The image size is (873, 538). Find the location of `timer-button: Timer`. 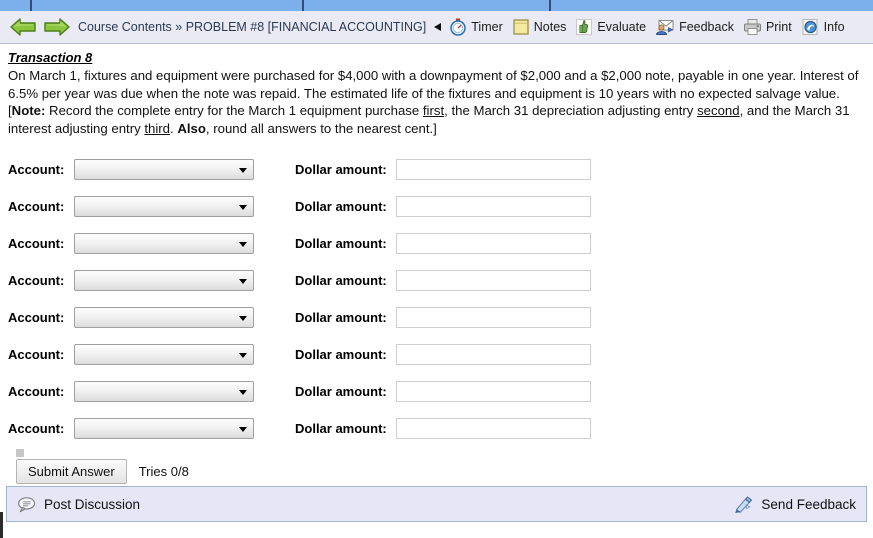

timer-button: Timer is located at coordinates (476, 27).